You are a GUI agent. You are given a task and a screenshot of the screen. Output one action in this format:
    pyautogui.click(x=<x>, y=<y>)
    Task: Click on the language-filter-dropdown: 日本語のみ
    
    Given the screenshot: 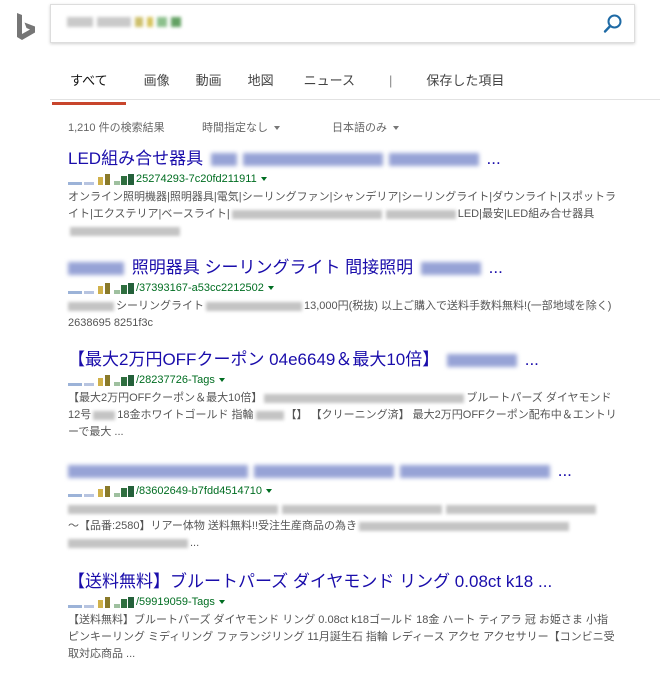 What is the action you would take?
    pyautogui.click(x=365, y=127)
    